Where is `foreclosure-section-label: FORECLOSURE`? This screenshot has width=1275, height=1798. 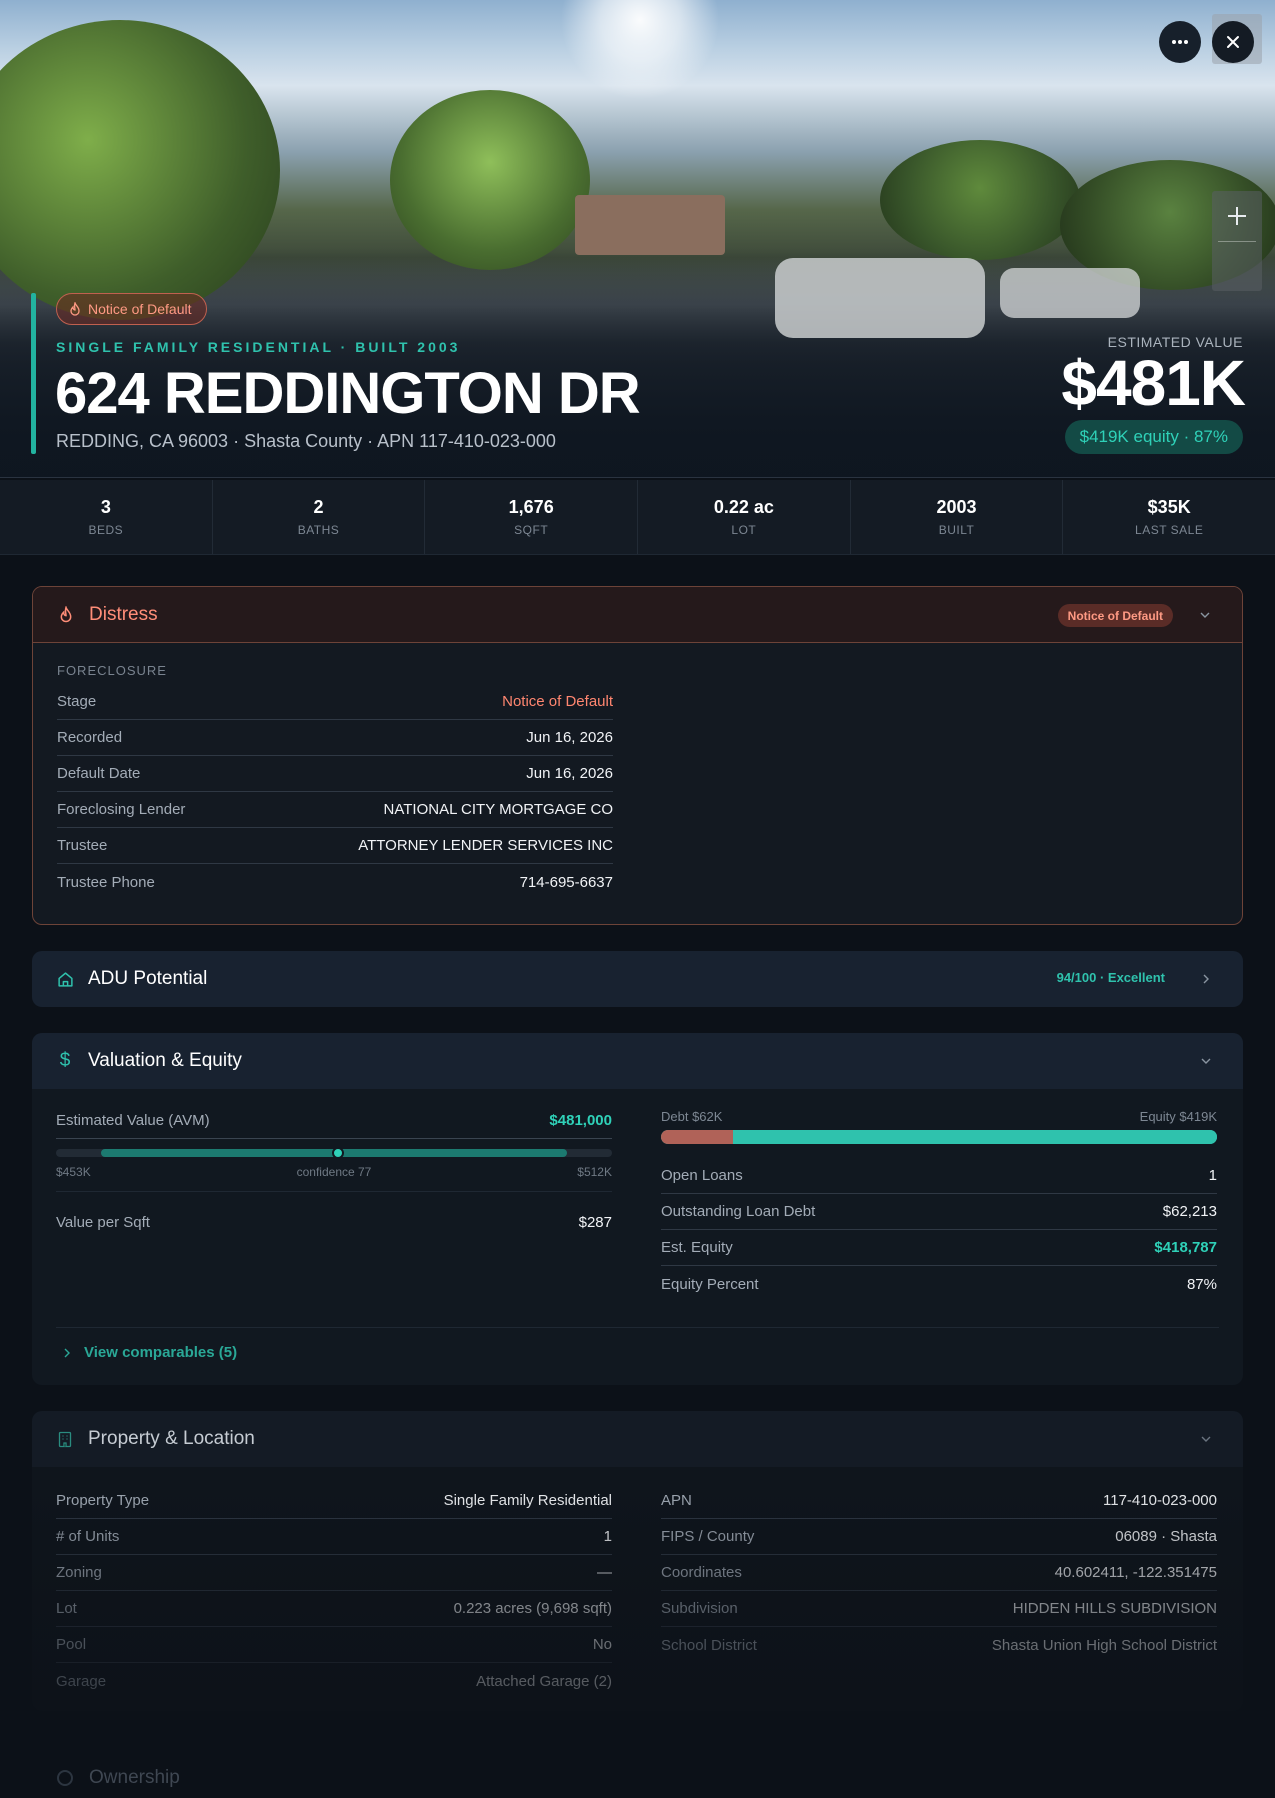
foreclosure-section-label: FORECLOSURE is located at coordinates (112, 670).